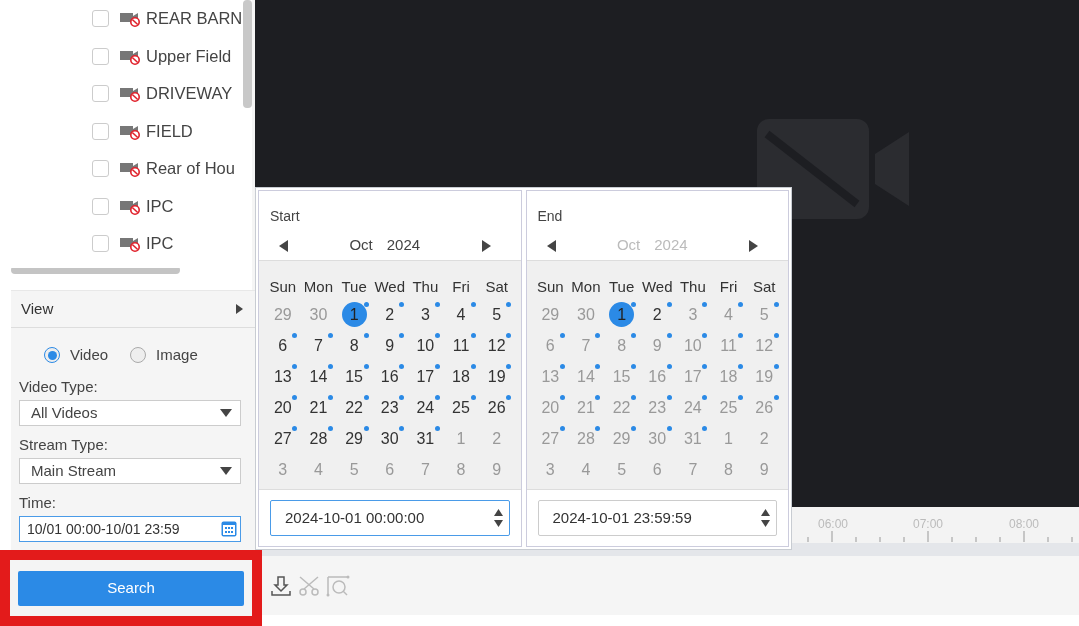 Image resolution: width=1079 pixels, height=626 pixels. What do you see at coordinates (764, 376) in the screenshot?
I see `calendar-day: 19` at bounding box center [764, 376].